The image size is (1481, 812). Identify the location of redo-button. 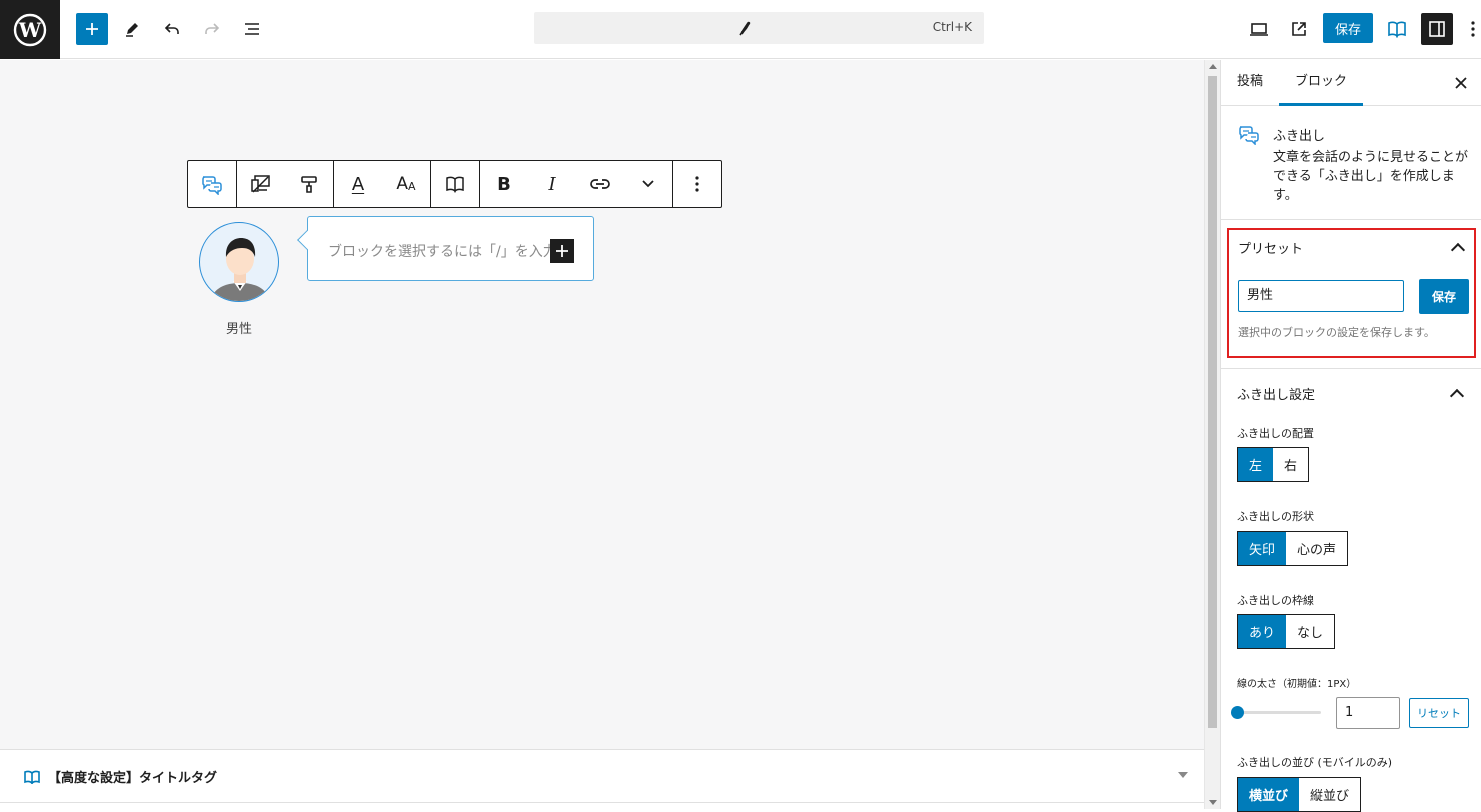
(212, 29).